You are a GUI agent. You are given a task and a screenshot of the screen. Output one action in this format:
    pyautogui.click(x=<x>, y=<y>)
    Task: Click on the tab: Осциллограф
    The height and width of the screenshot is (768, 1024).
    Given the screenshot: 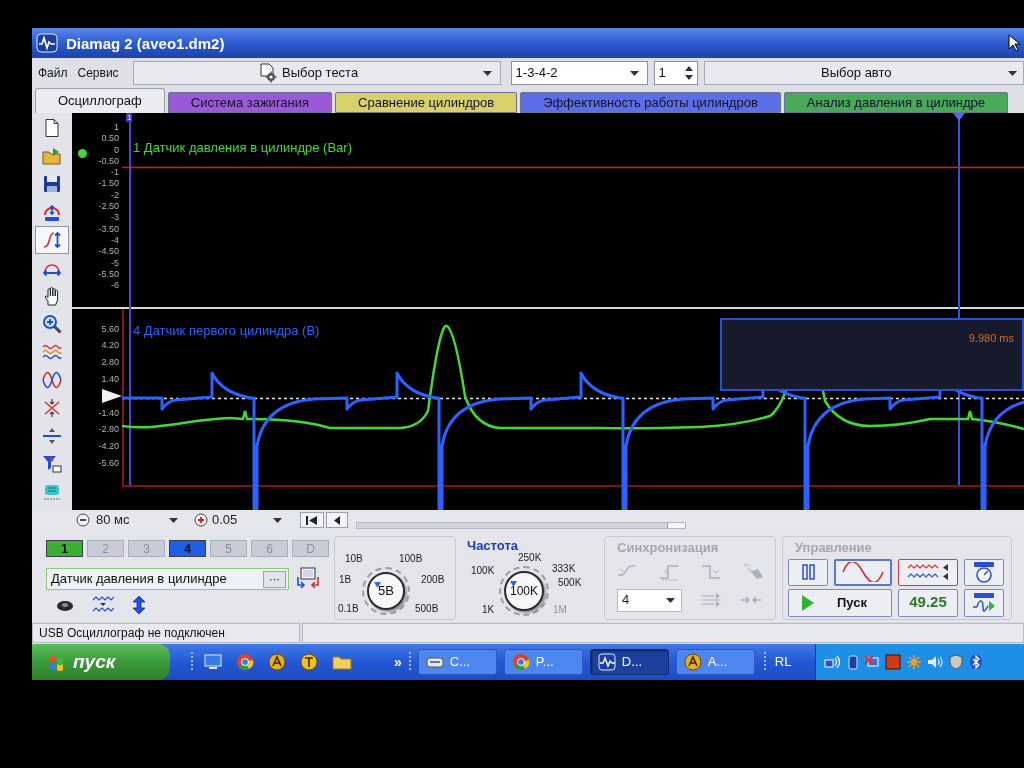 What is the action you would take?
    pyautogui.click(x=100, y=100)
    